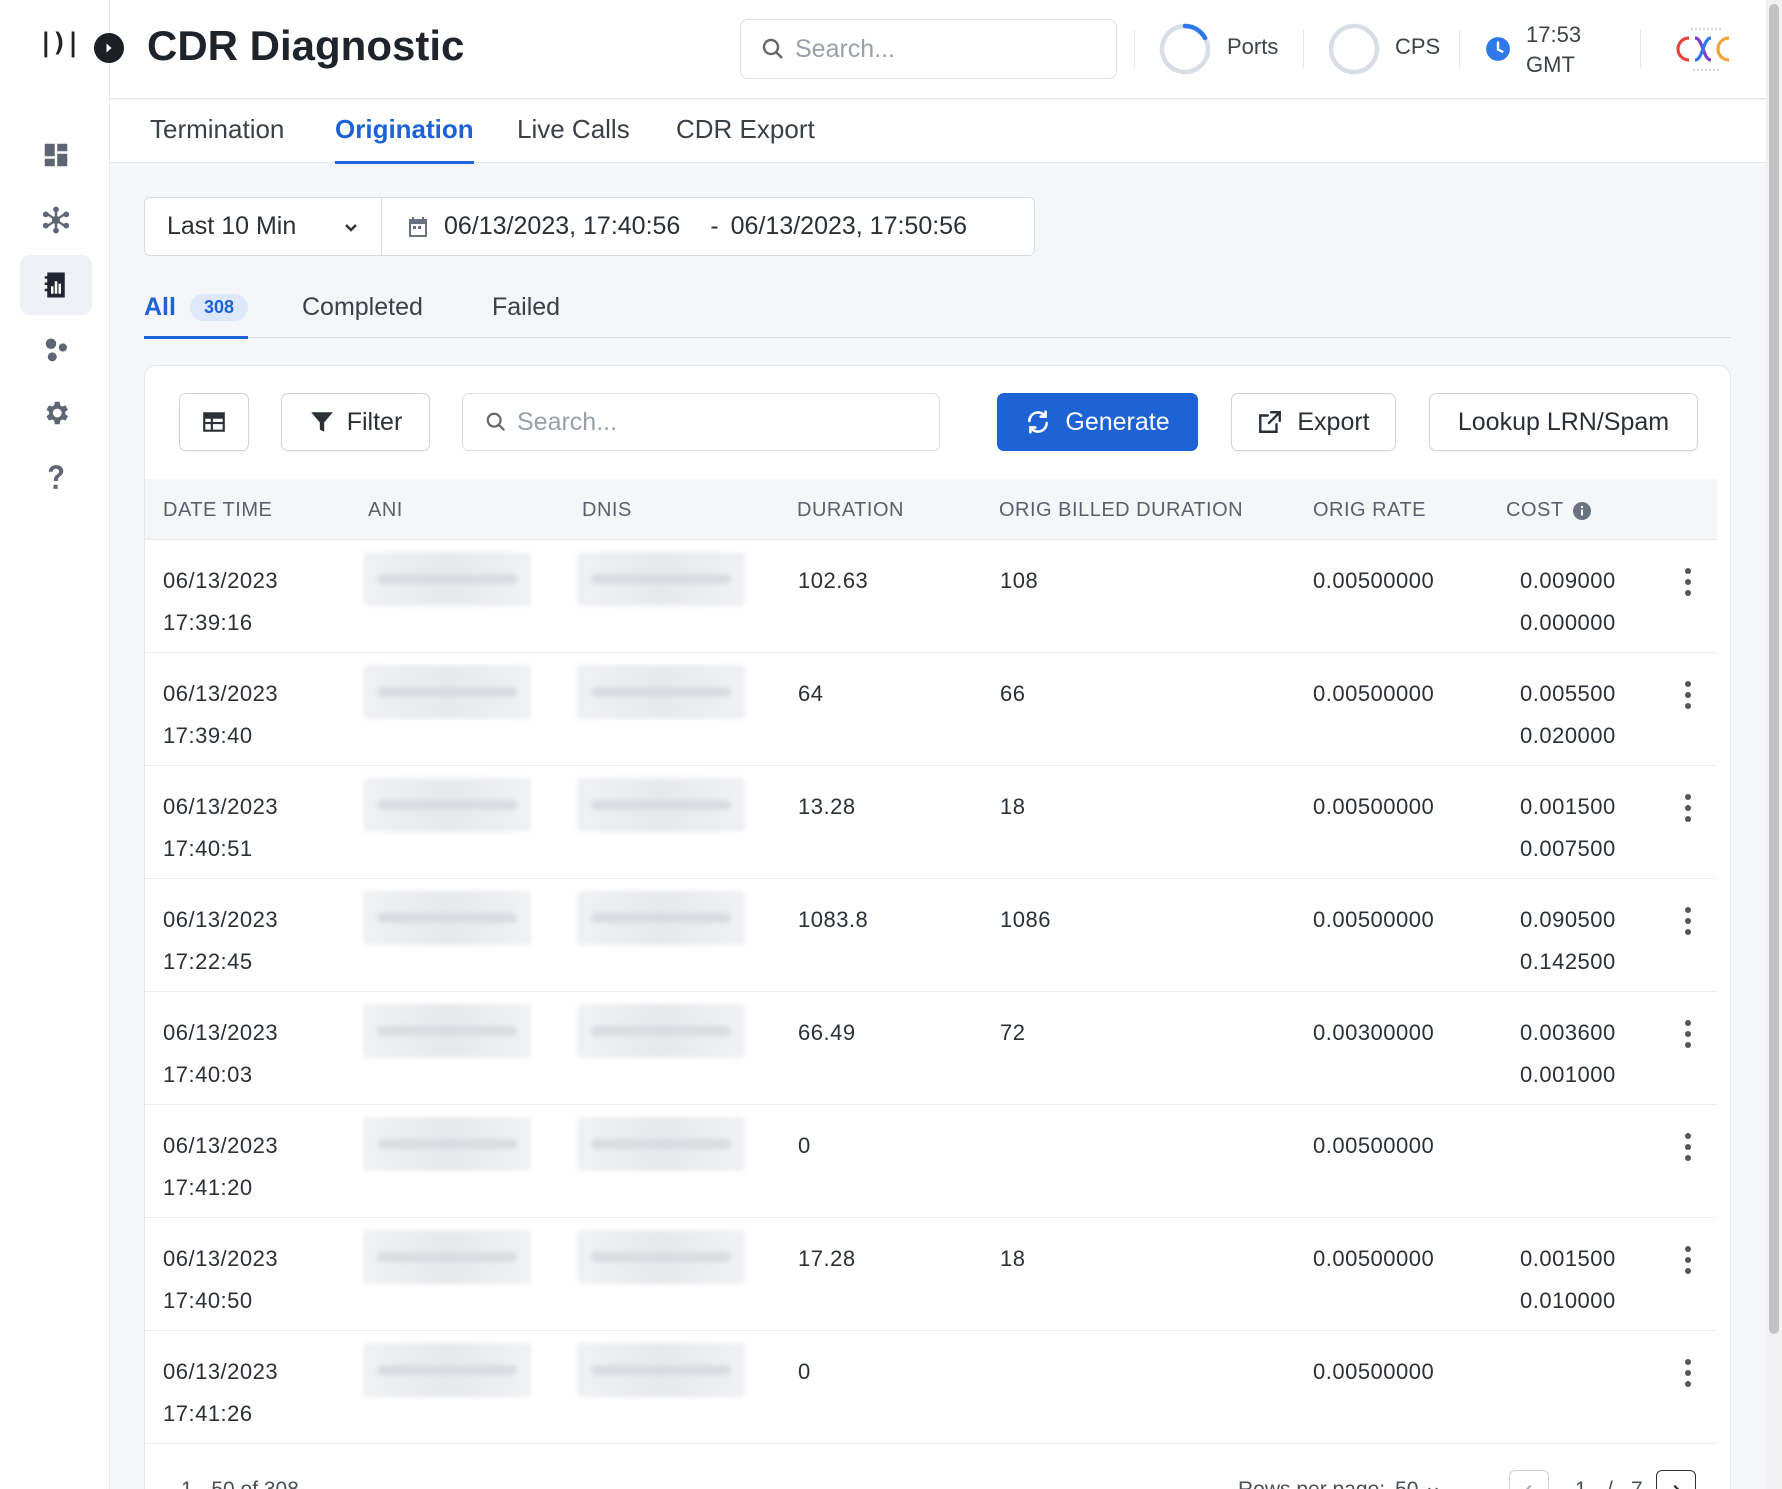  I want to click on time-value: 17:22:45, so click(208, 961).